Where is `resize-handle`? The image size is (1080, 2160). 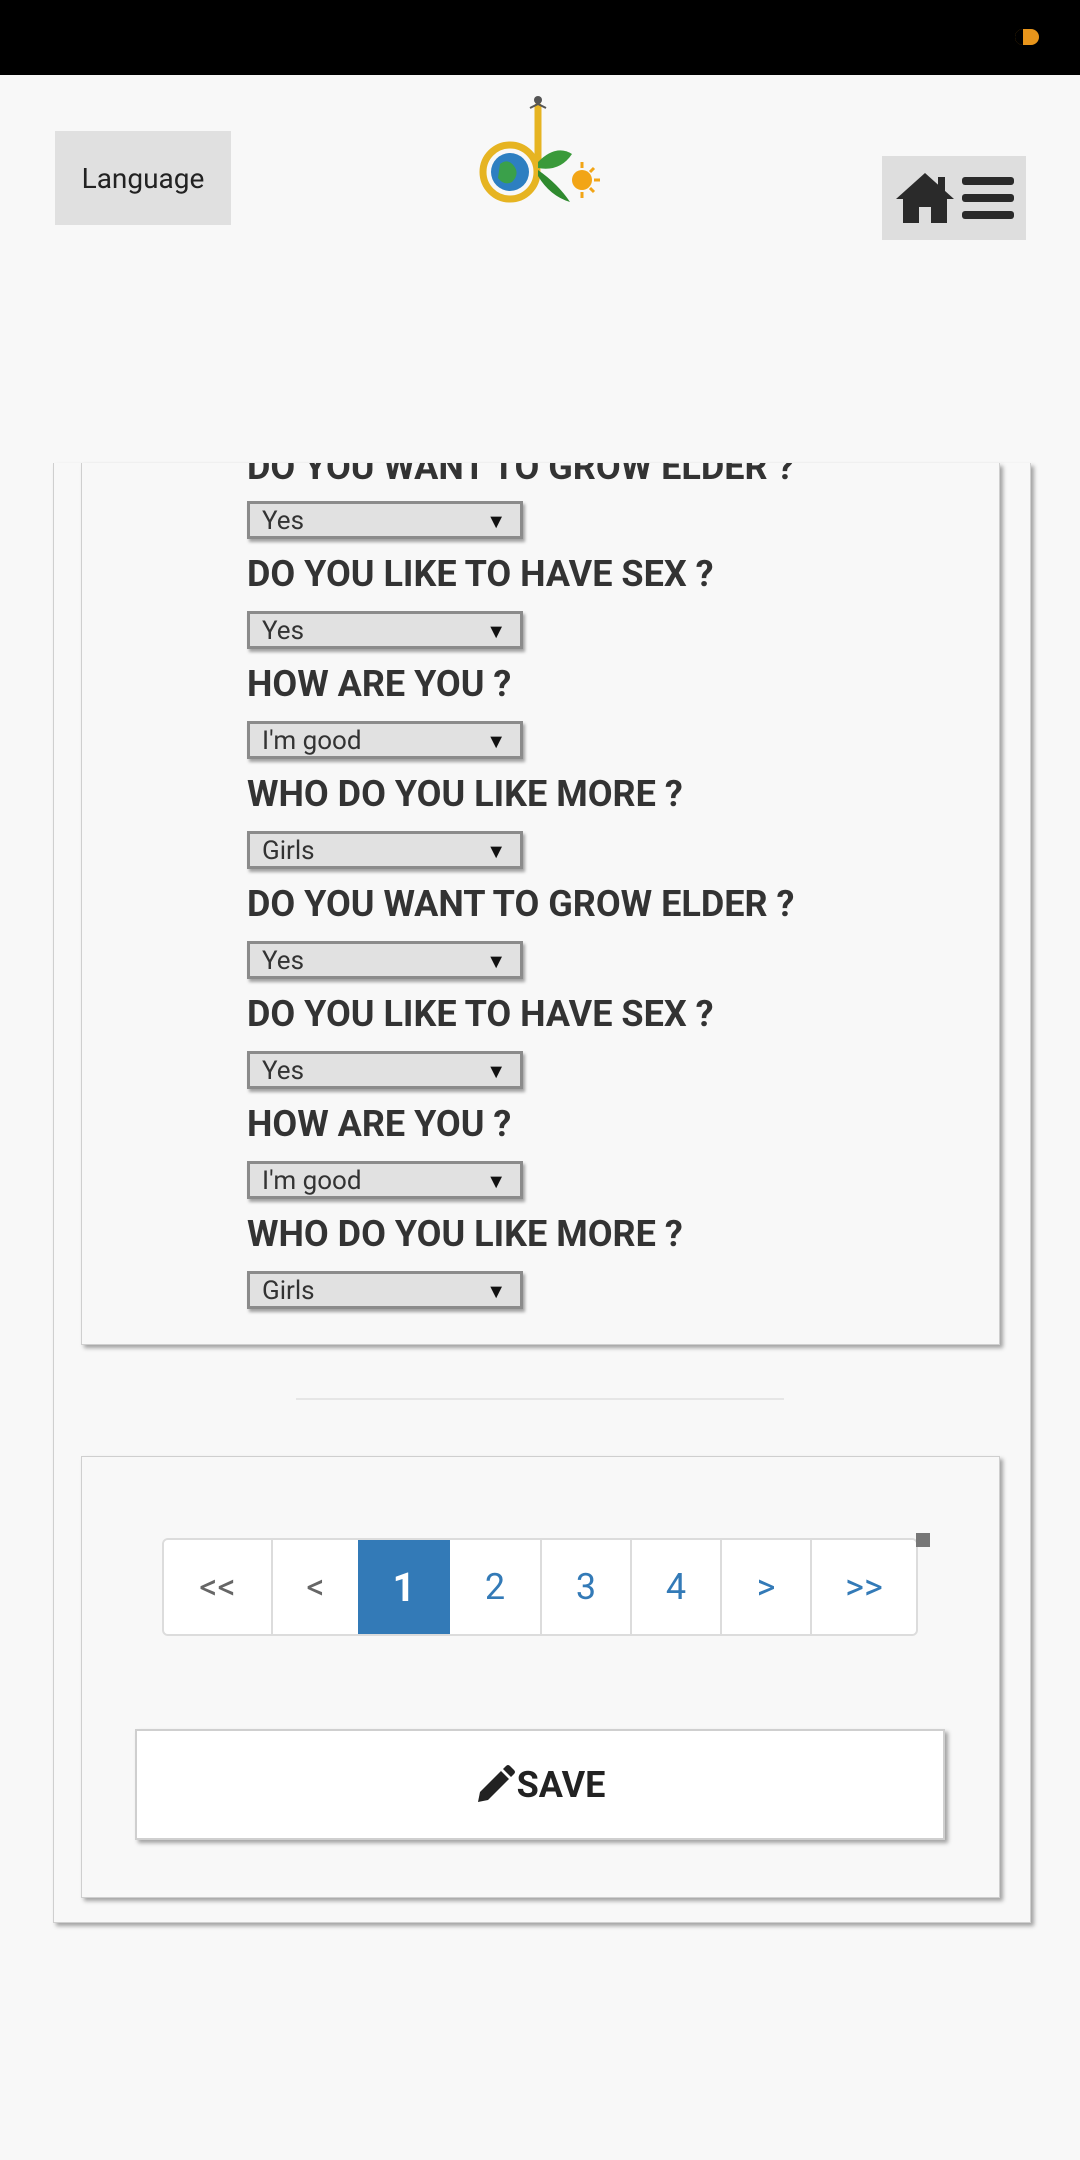 resize-handle is located at coordinates (923, 1540).